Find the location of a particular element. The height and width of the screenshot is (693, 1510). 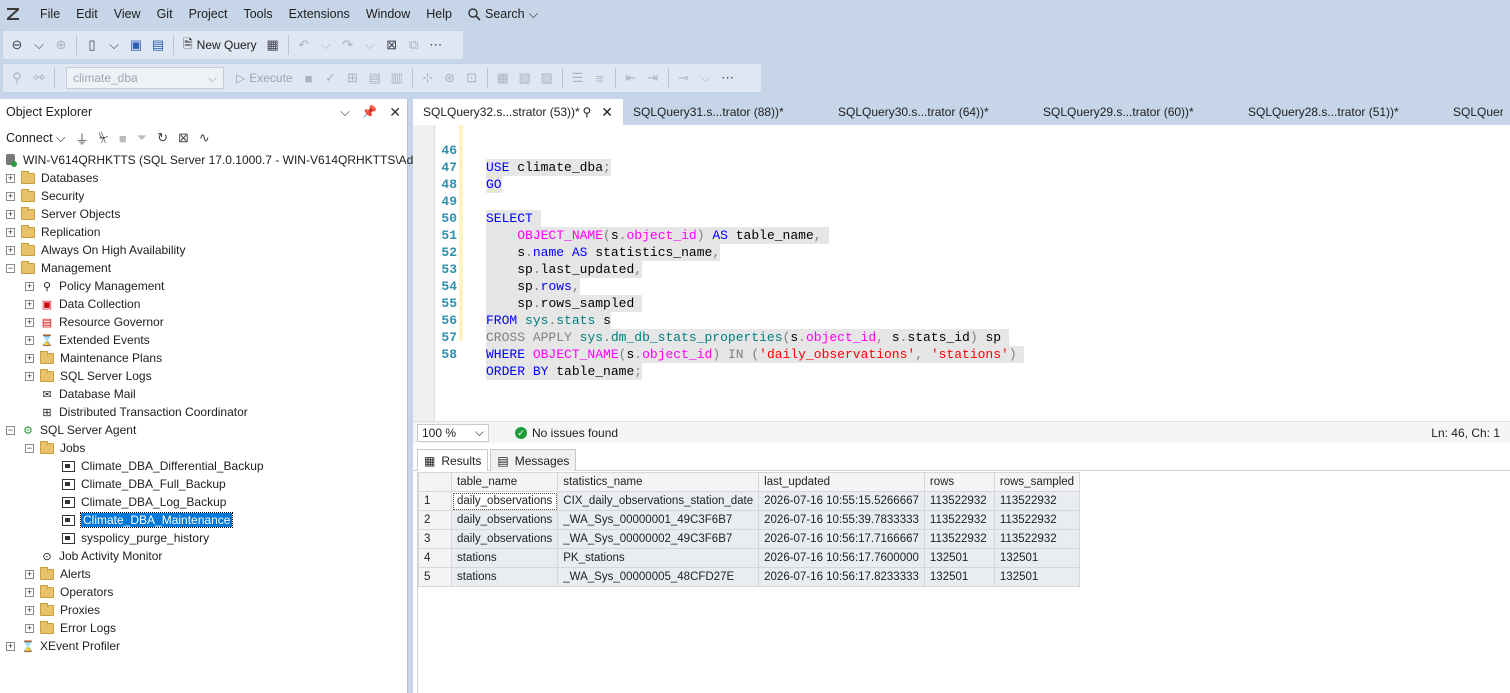

tree-node-job-activity-monitor: ⊙ Job Activity Monitor is located at coordinates (203, 556).